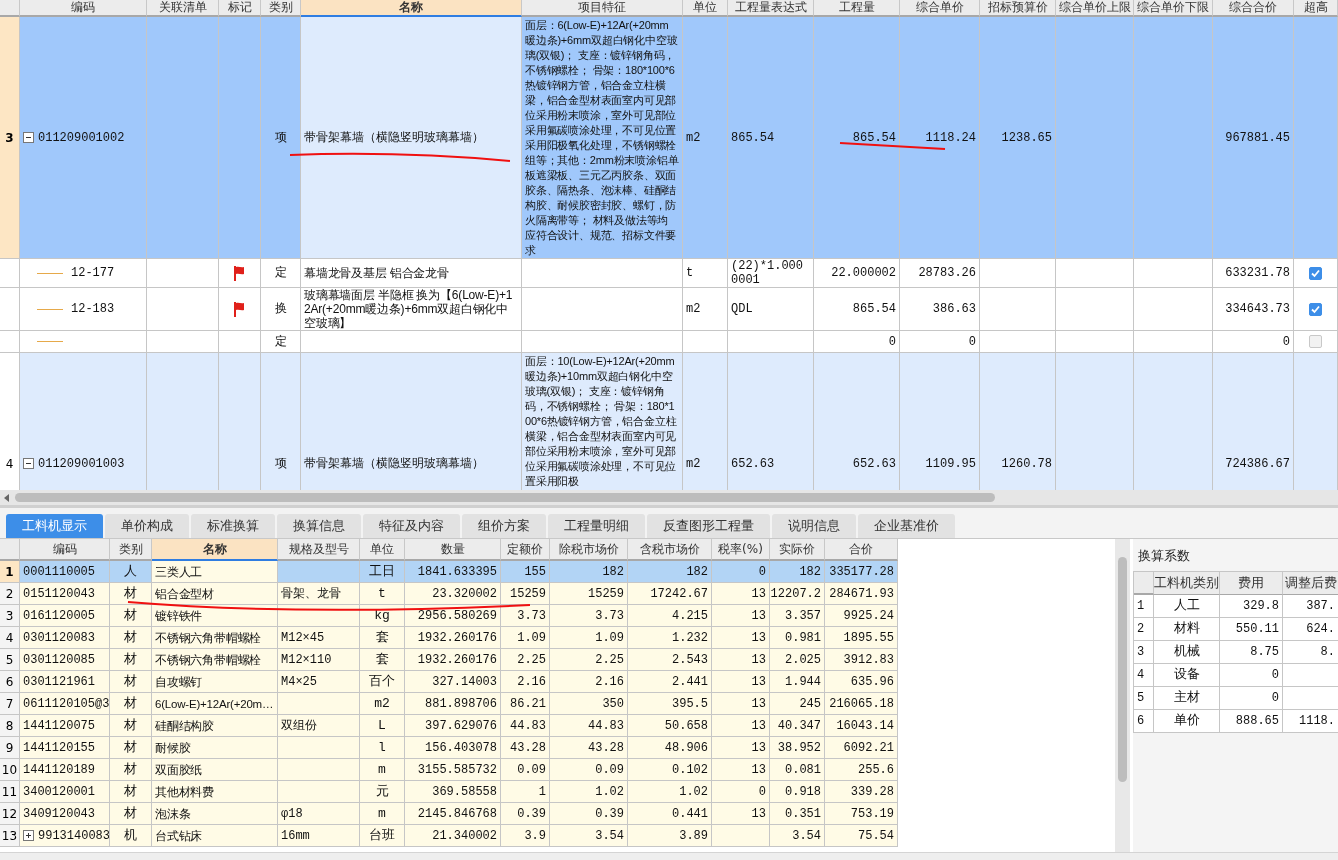 The height and width of the screenshot is (860, 1338). I want to click on table-cell: 1932.260176, so click(457, 637).